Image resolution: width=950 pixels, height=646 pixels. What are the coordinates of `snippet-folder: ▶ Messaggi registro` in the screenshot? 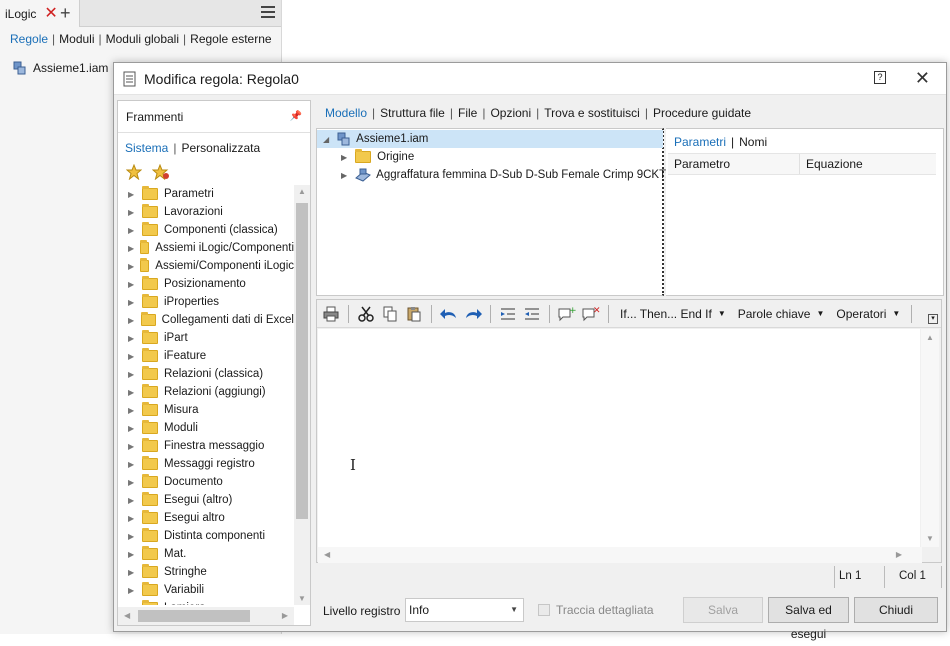 It's located at (206, 464).